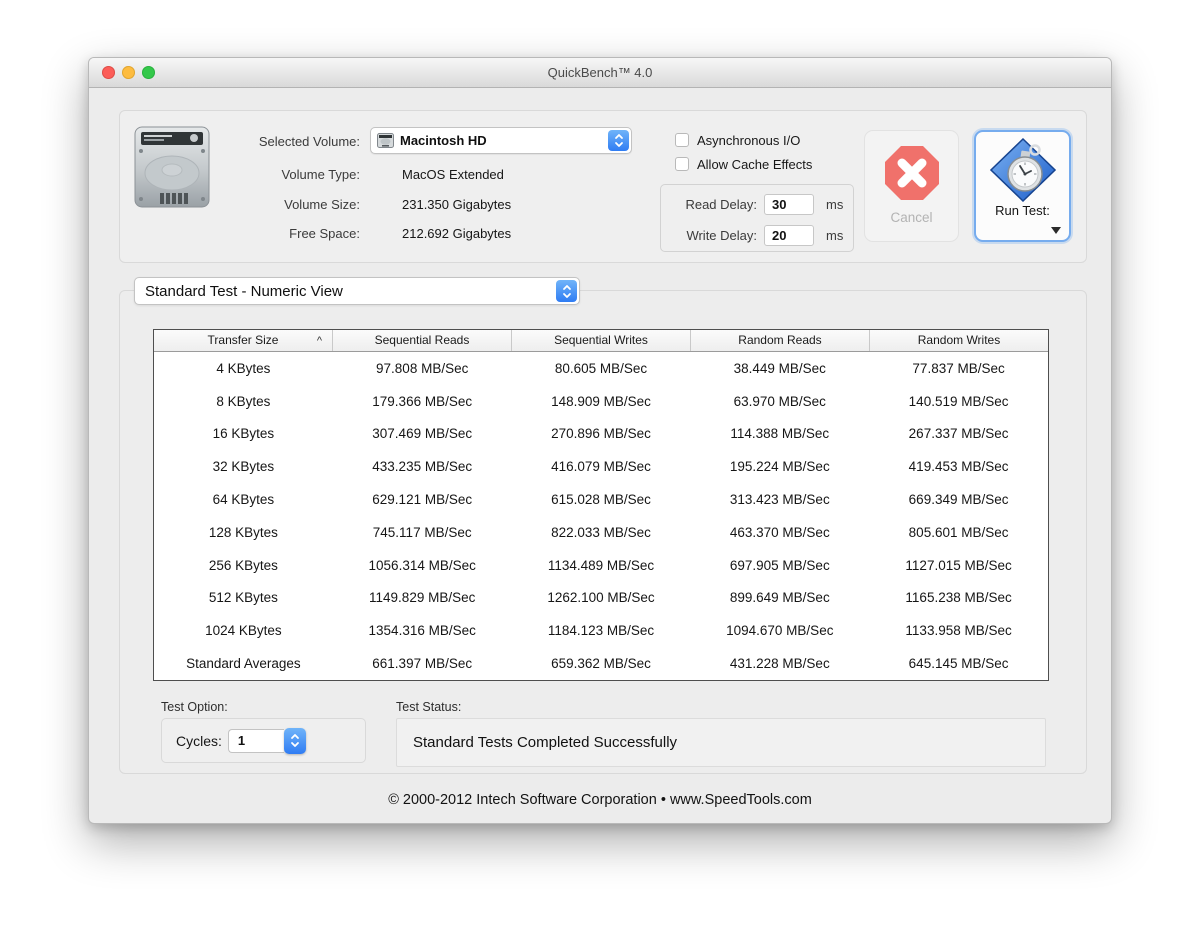  What do you see at coordinates (779, 598) in the screenshot?
I see `cell: 899.649 MB/Sec` at bounding box center [779, 598].